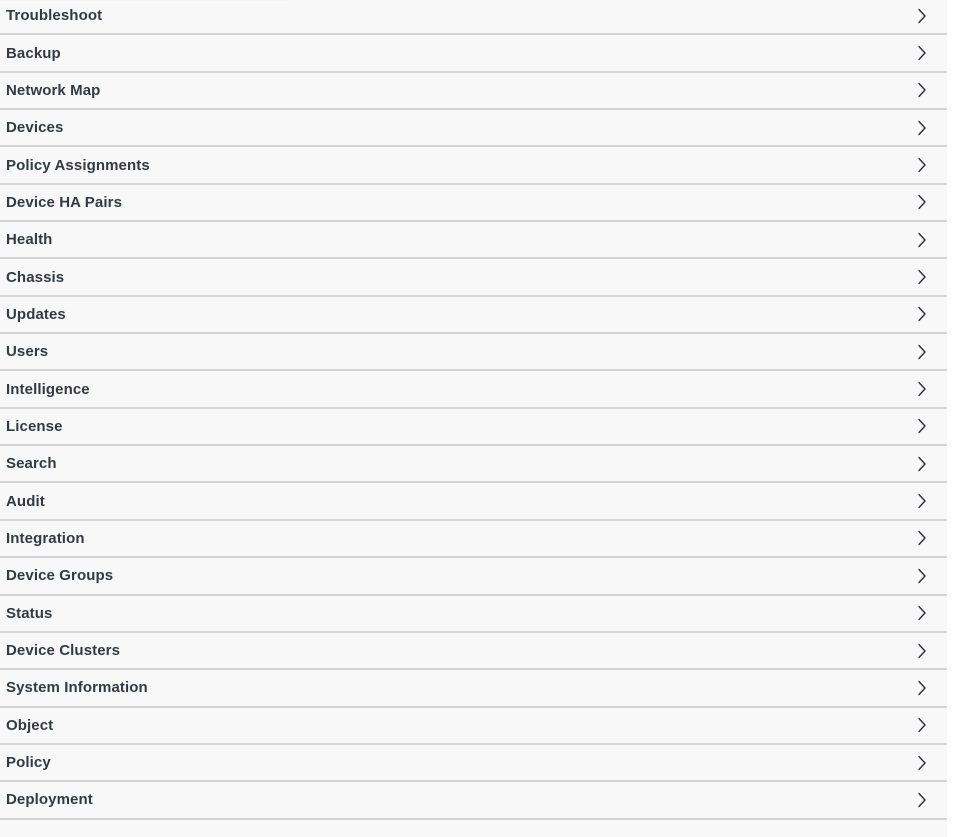 Image resolution: width=965 pixels, height=837 pixels. Describe the element at coordinates (473, 91) in the screenshot. I see `resource-row: Network Map` at that location.